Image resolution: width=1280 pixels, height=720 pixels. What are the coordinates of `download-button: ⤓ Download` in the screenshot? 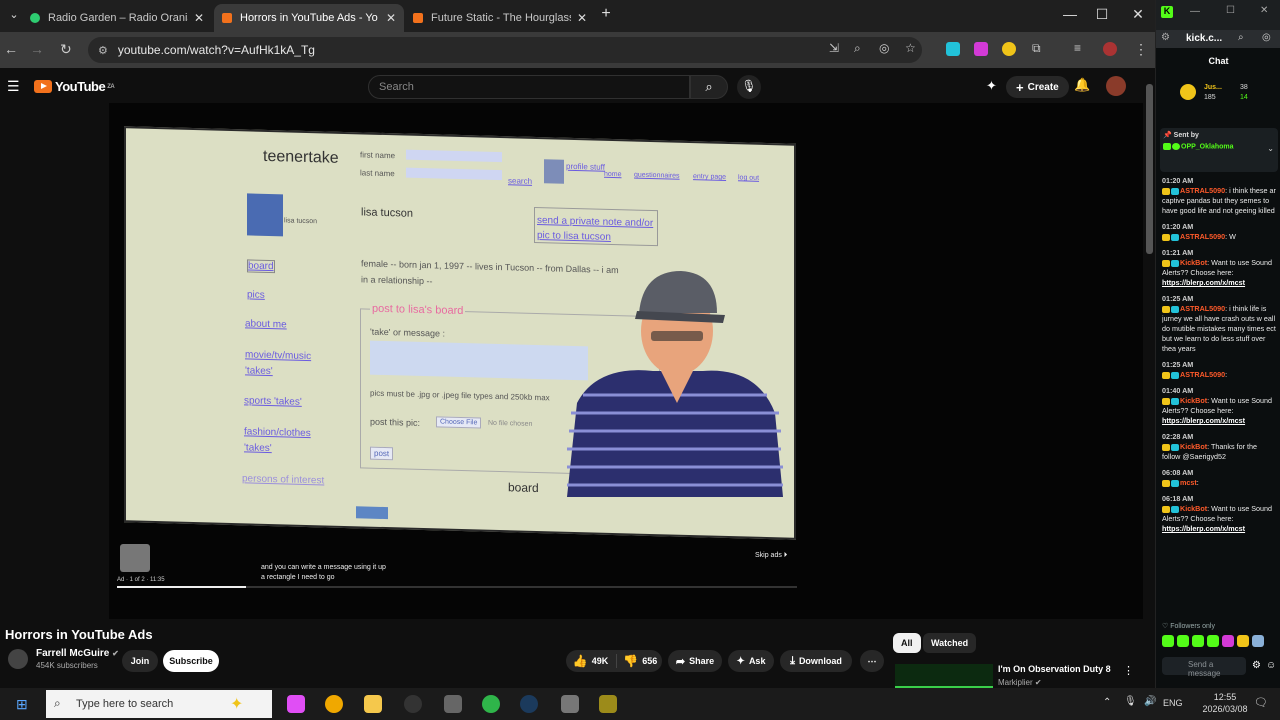 It's located at (816, 661).